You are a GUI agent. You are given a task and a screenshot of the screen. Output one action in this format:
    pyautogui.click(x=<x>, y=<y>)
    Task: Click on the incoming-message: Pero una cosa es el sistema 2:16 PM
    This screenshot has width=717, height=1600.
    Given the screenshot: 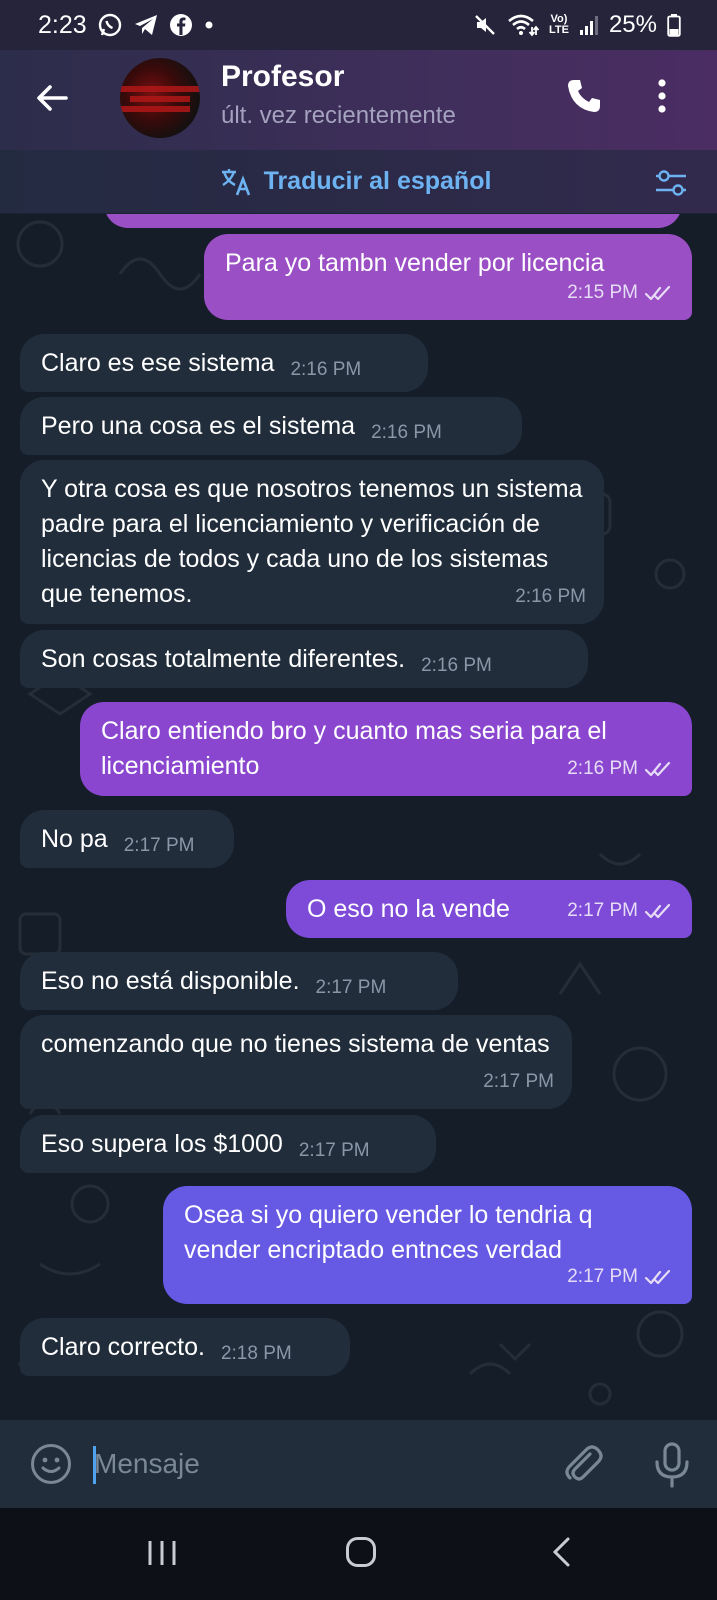 What is the action you would take?
    pyautogui.click(x=271, y=426)
    